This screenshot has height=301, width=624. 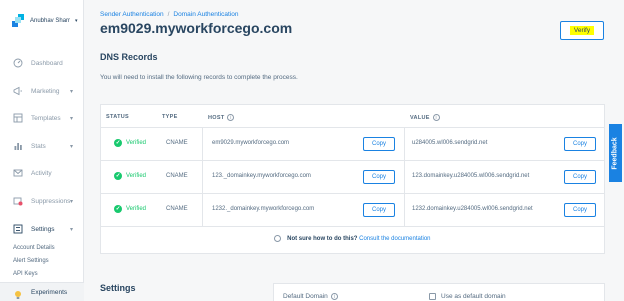 I want to click on sidebar-item-label: Activity, so click(x=41, y=173).